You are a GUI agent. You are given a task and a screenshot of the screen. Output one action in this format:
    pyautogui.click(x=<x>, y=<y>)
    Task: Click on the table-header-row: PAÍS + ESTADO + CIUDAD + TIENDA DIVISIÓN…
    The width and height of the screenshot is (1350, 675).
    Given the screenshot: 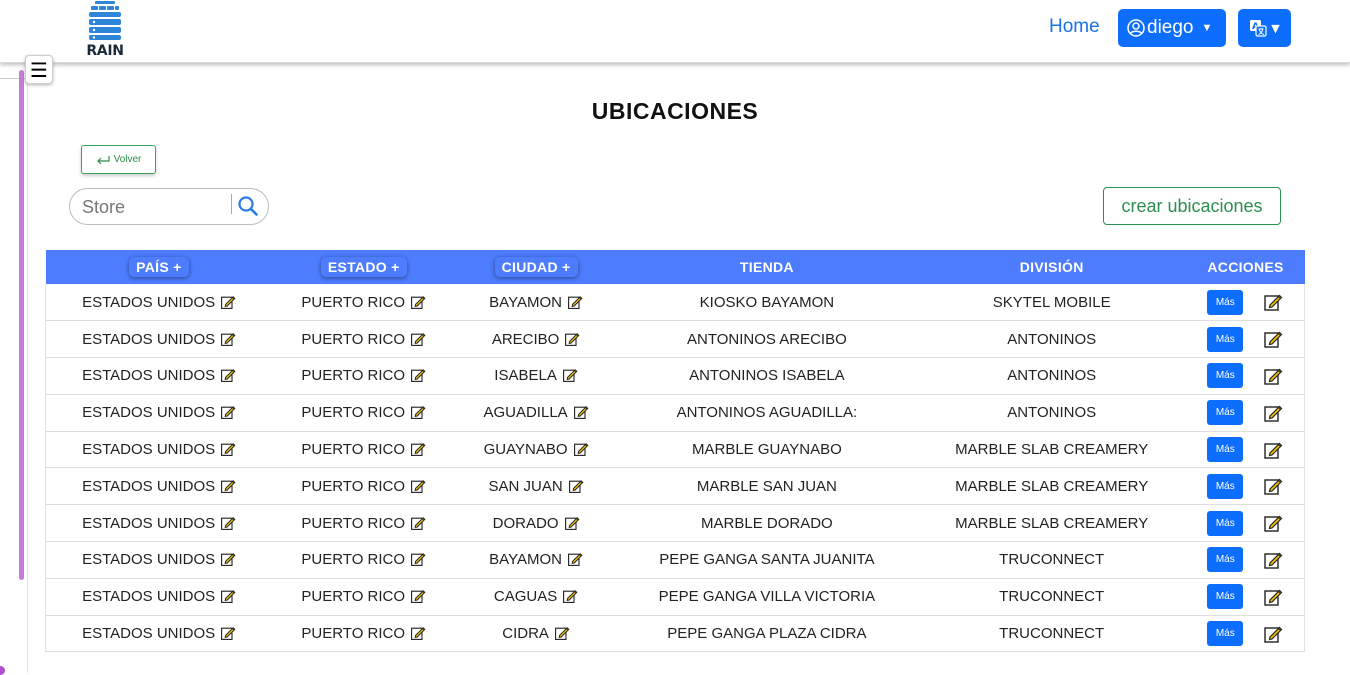 What is the action you would take?
    pyautogui.click(x=675, y=267)
    